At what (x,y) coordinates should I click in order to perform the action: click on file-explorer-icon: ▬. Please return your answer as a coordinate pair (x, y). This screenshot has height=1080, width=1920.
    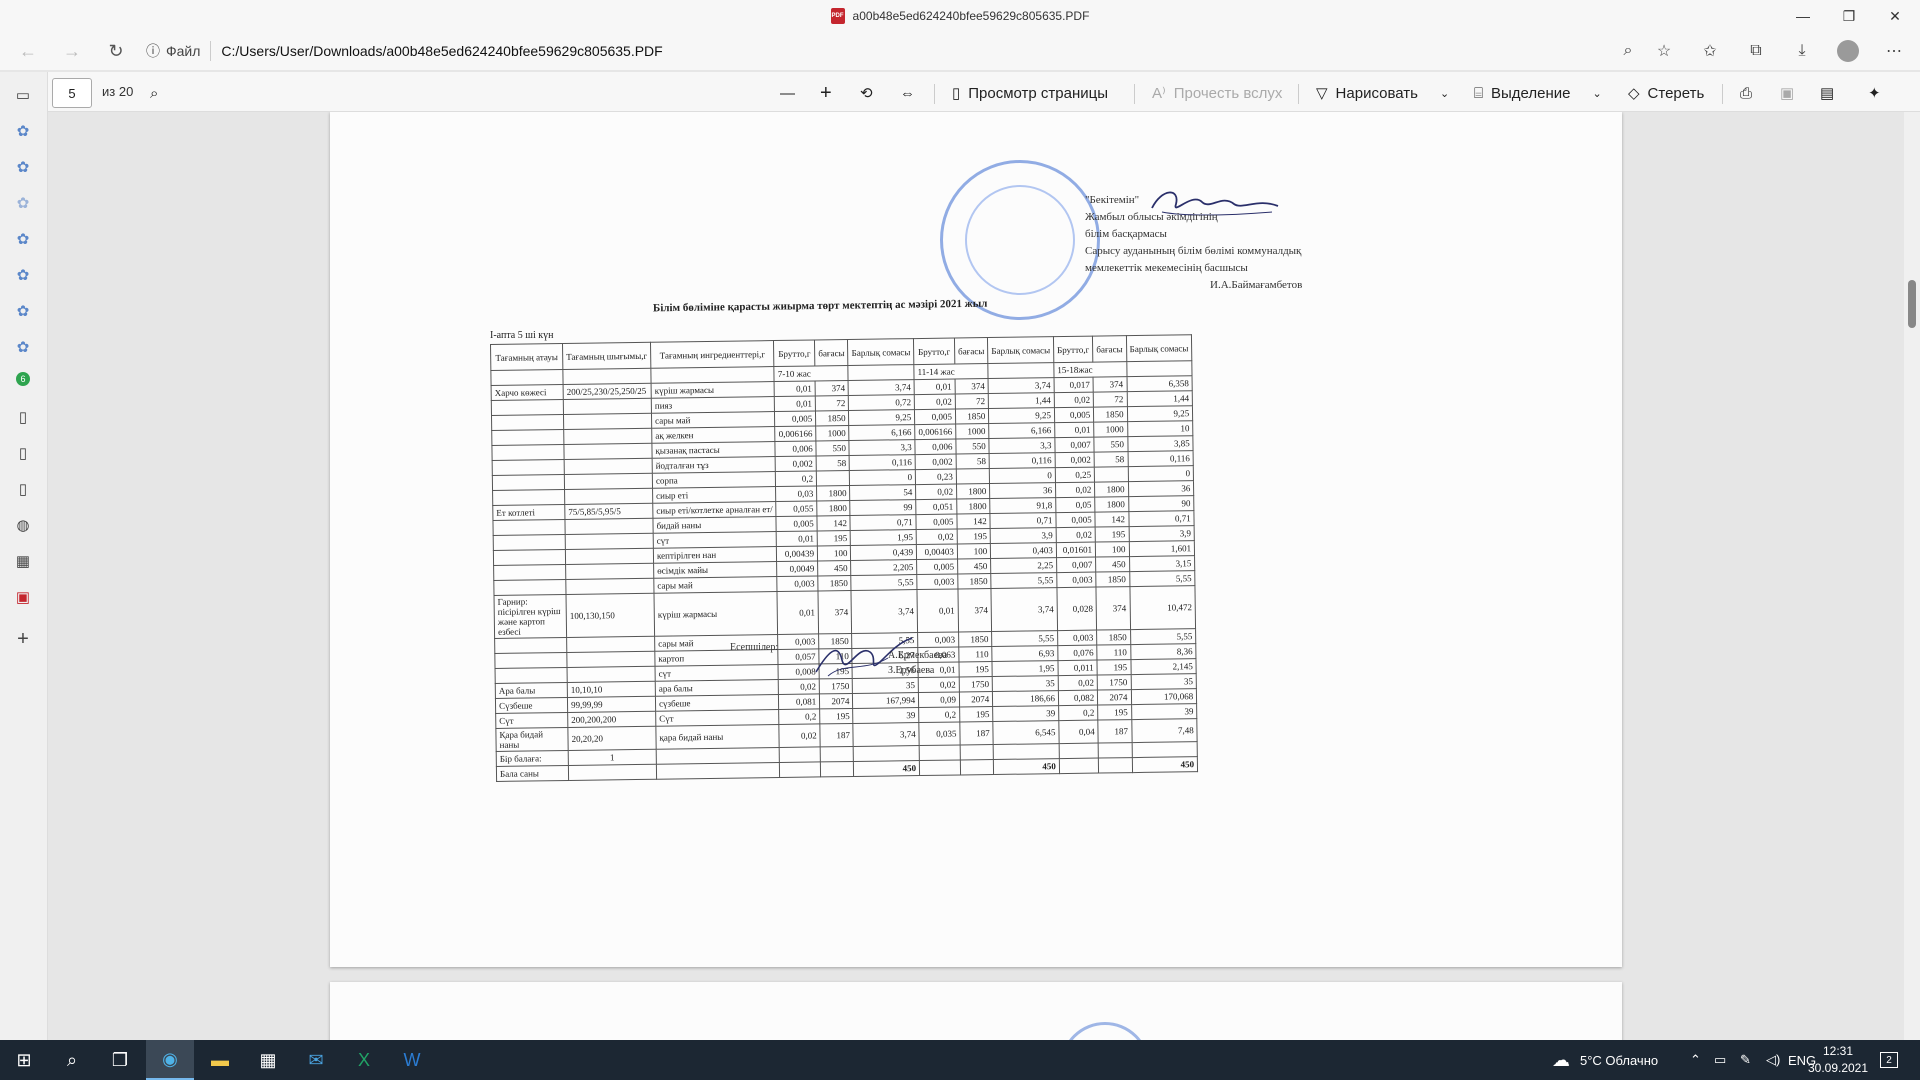
    Looking at the image, I should click on (220, 1060).